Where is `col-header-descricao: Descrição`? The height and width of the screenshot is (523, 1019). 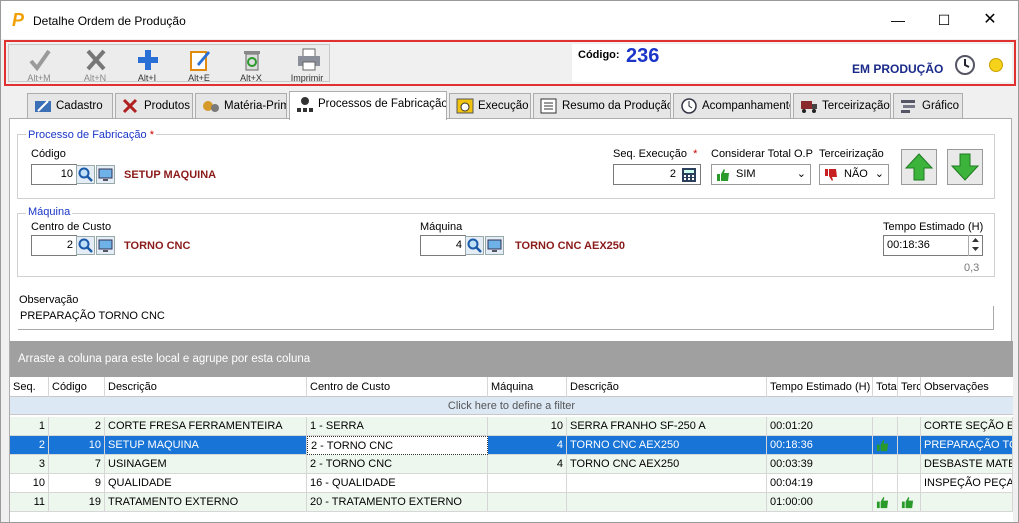 col-header-descricao: Descrição is located at coordinates (206, 387).